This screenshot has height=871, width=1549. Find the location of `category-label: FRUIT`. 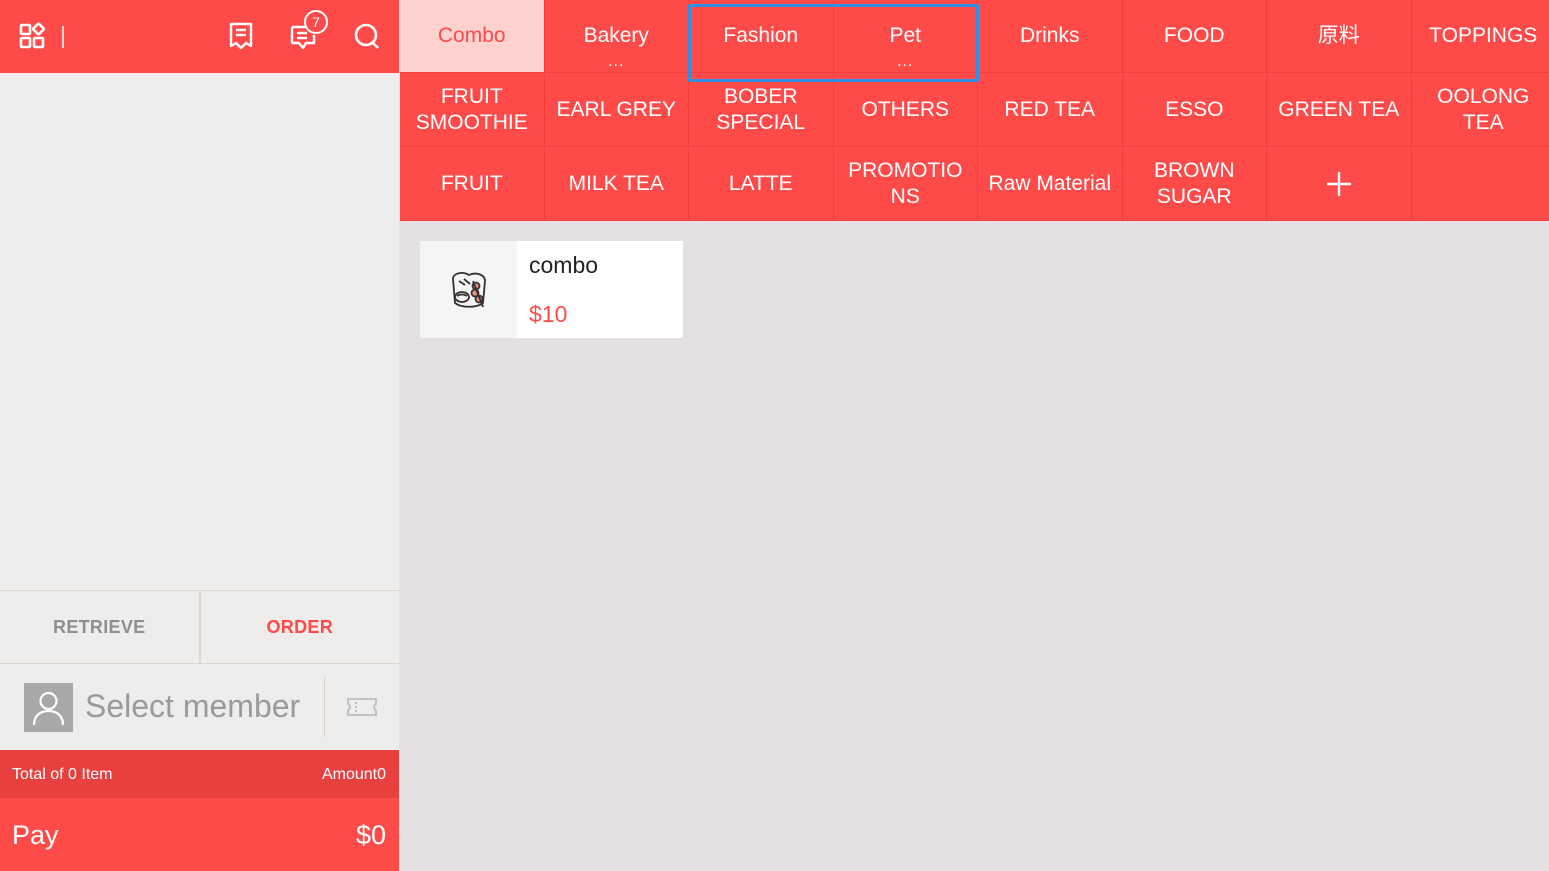

category-label: FRUIT is located at coordinates (471, 183).